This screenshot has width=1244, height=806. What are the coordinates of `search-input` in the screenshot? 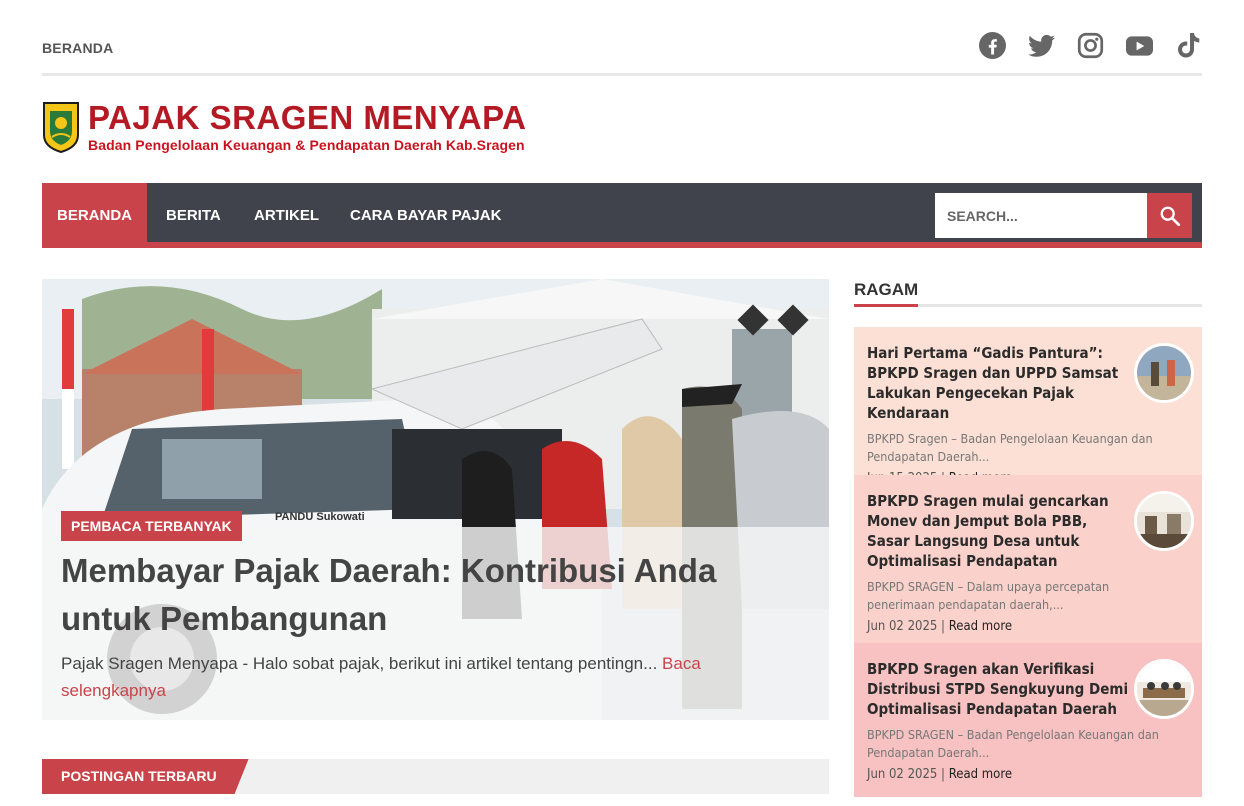 It's located at (1041, 215).